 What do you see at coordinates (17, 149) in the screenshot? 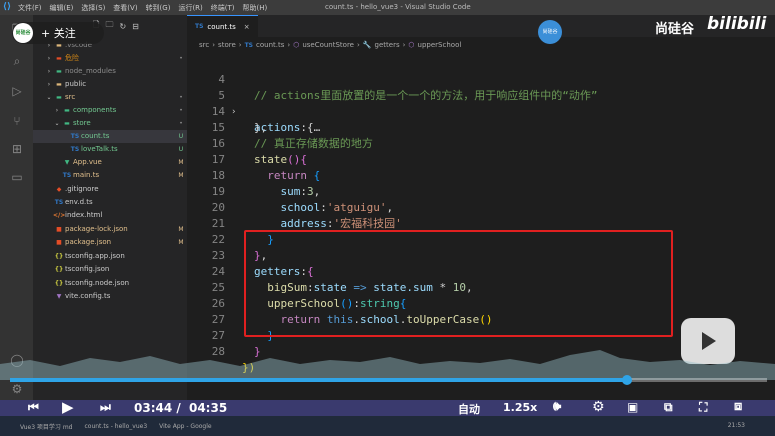
I see `extensions-icon: ⊞` at bounding box center [17, 149].